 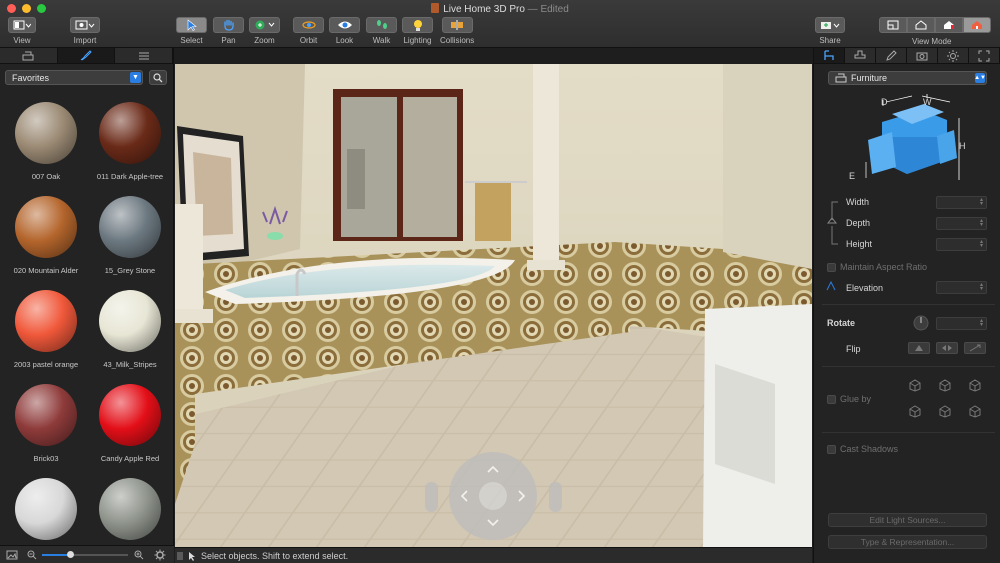 What do you see at coordinates (158, 77) in the screenshot?
I see `library-search-button` at bounding box center [158, 77].